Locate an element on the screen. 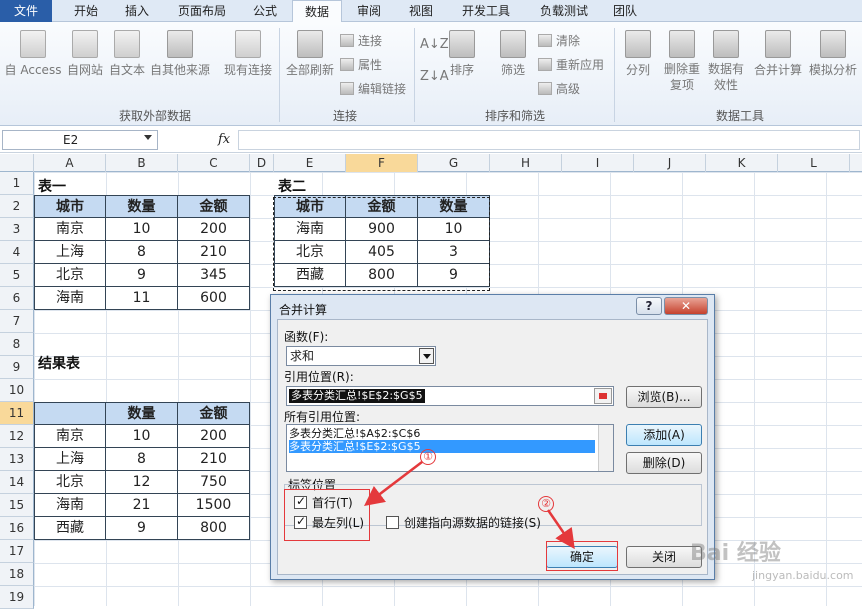  row-header: 17 is located at coordinates (17, 551).